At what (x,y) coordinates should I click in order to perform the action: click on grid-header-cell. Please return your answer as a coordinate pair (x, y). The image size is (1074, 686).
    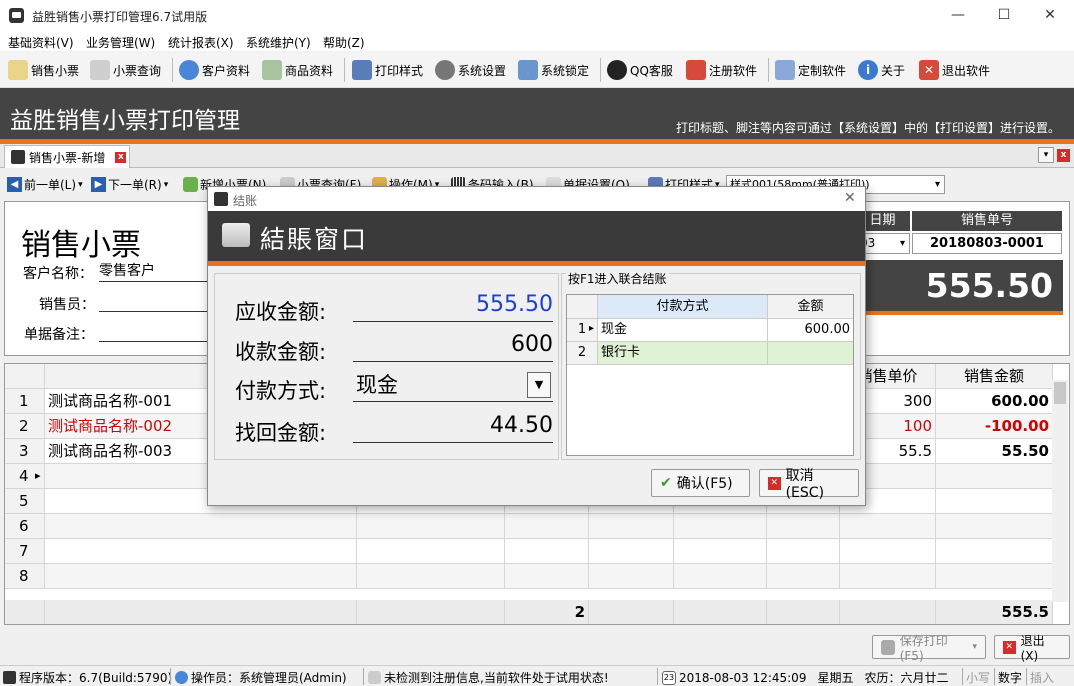
    Looking at the image, I should click on (25, 376).